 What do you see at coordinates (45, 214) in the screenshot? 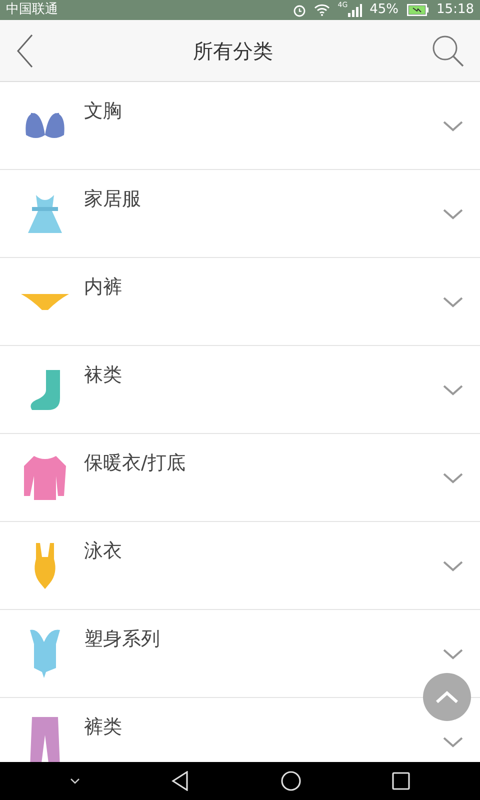
I see `nightdress-icon` at bounding box center [45, 214].